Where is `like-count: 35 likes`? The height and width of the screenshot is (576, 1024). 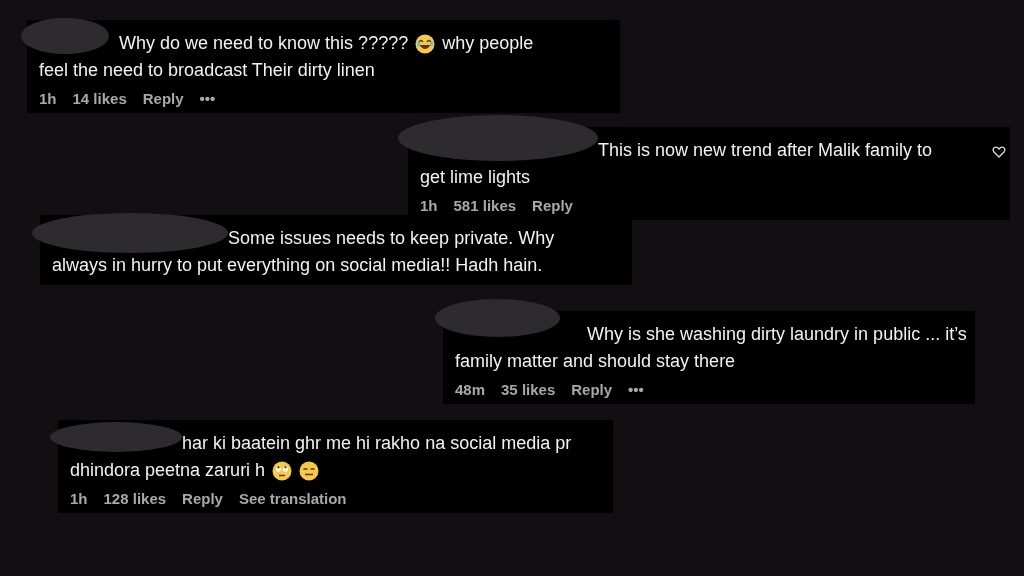 like-count: 35 likes is located at coordinates (528, 389).